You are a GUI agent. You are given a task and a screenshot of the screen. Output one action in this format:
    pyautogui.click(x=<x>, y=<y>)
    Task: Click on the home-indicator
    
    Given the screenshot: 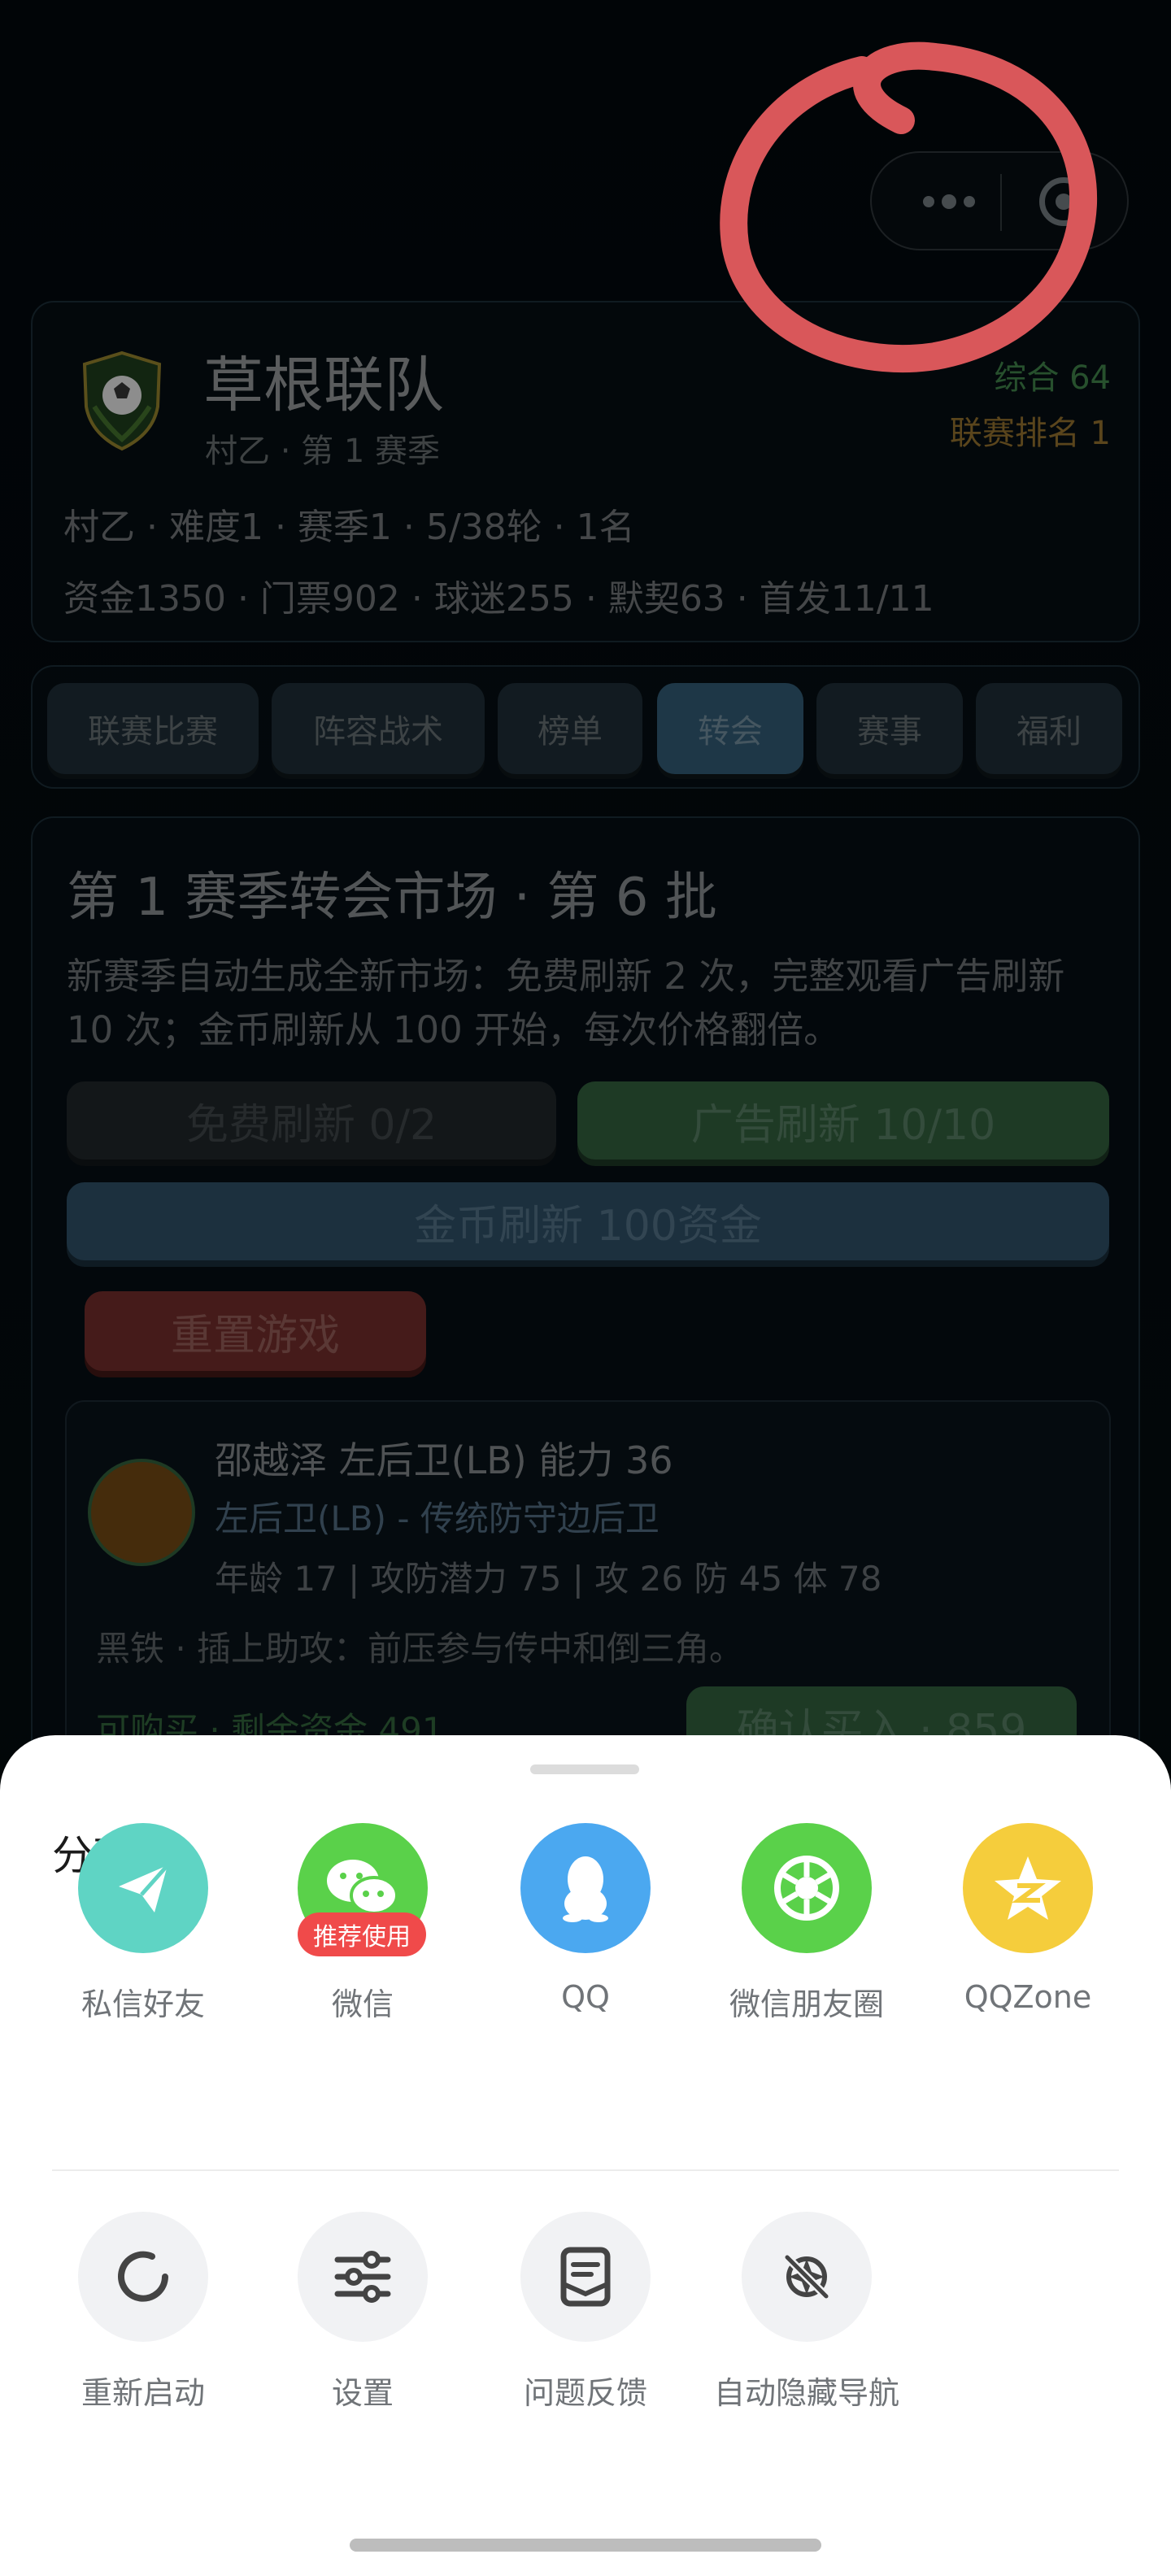 What is the action you would take?
    pyautogui.click(x=585, y=2545)
    